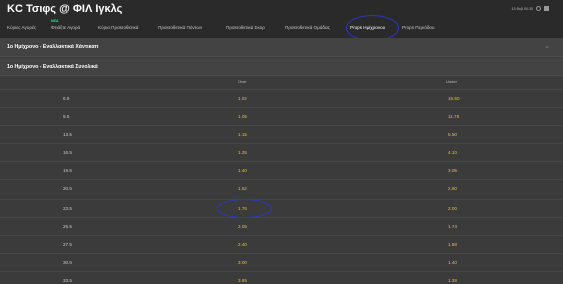 Image resolution: width=563 pixels, height=284 pixels. What do you see at coordinates (452, 262) in the screenshot?
I see `under-odds: 1.40` at bounding box center [452, 262].